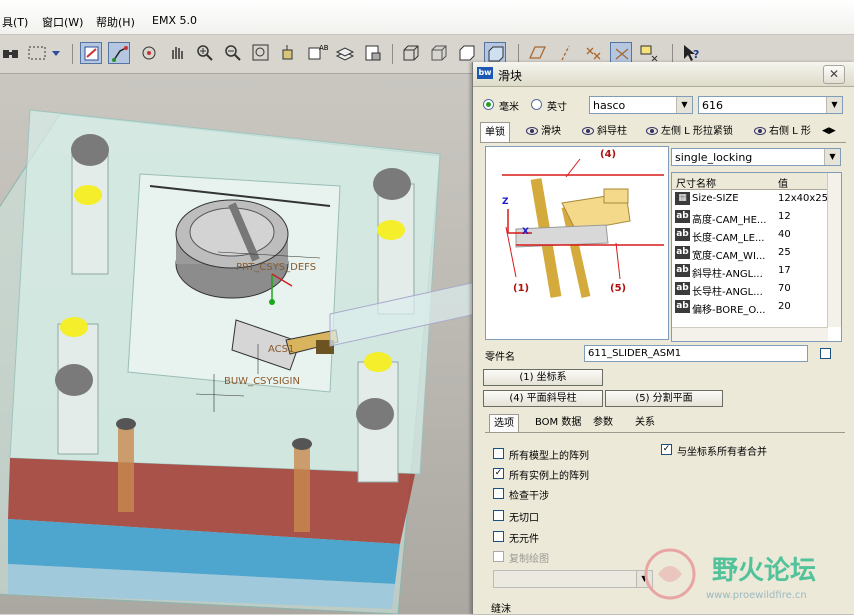 This screenshot has height=615, width=854. What do you see at coordinates (510, 76) in the screenshot?
I see `dialog-title: 滑块` at bounding box center [510, 76].